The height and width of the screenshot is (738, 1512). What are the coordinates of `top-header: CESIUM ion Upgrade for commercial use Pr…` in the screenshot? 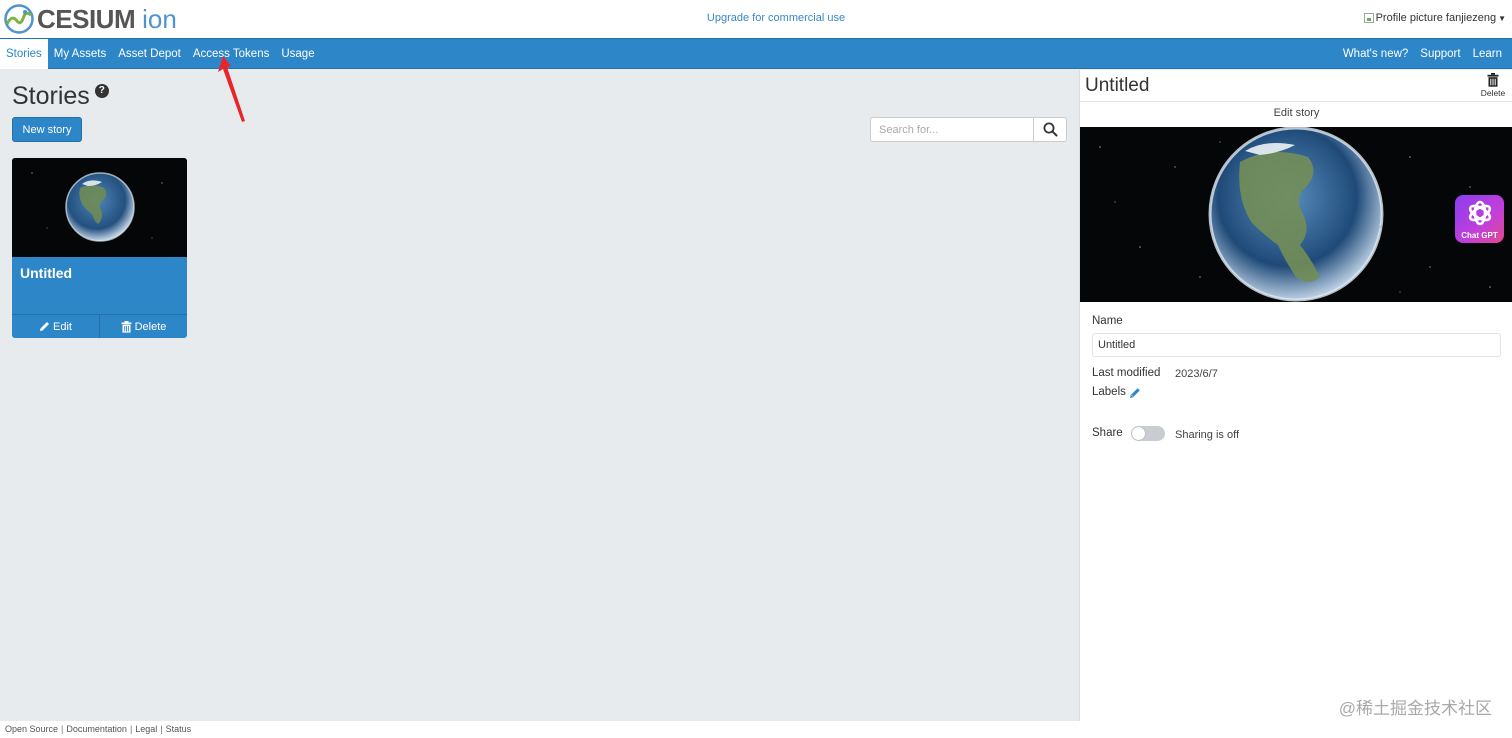 It's located at (756, 19).